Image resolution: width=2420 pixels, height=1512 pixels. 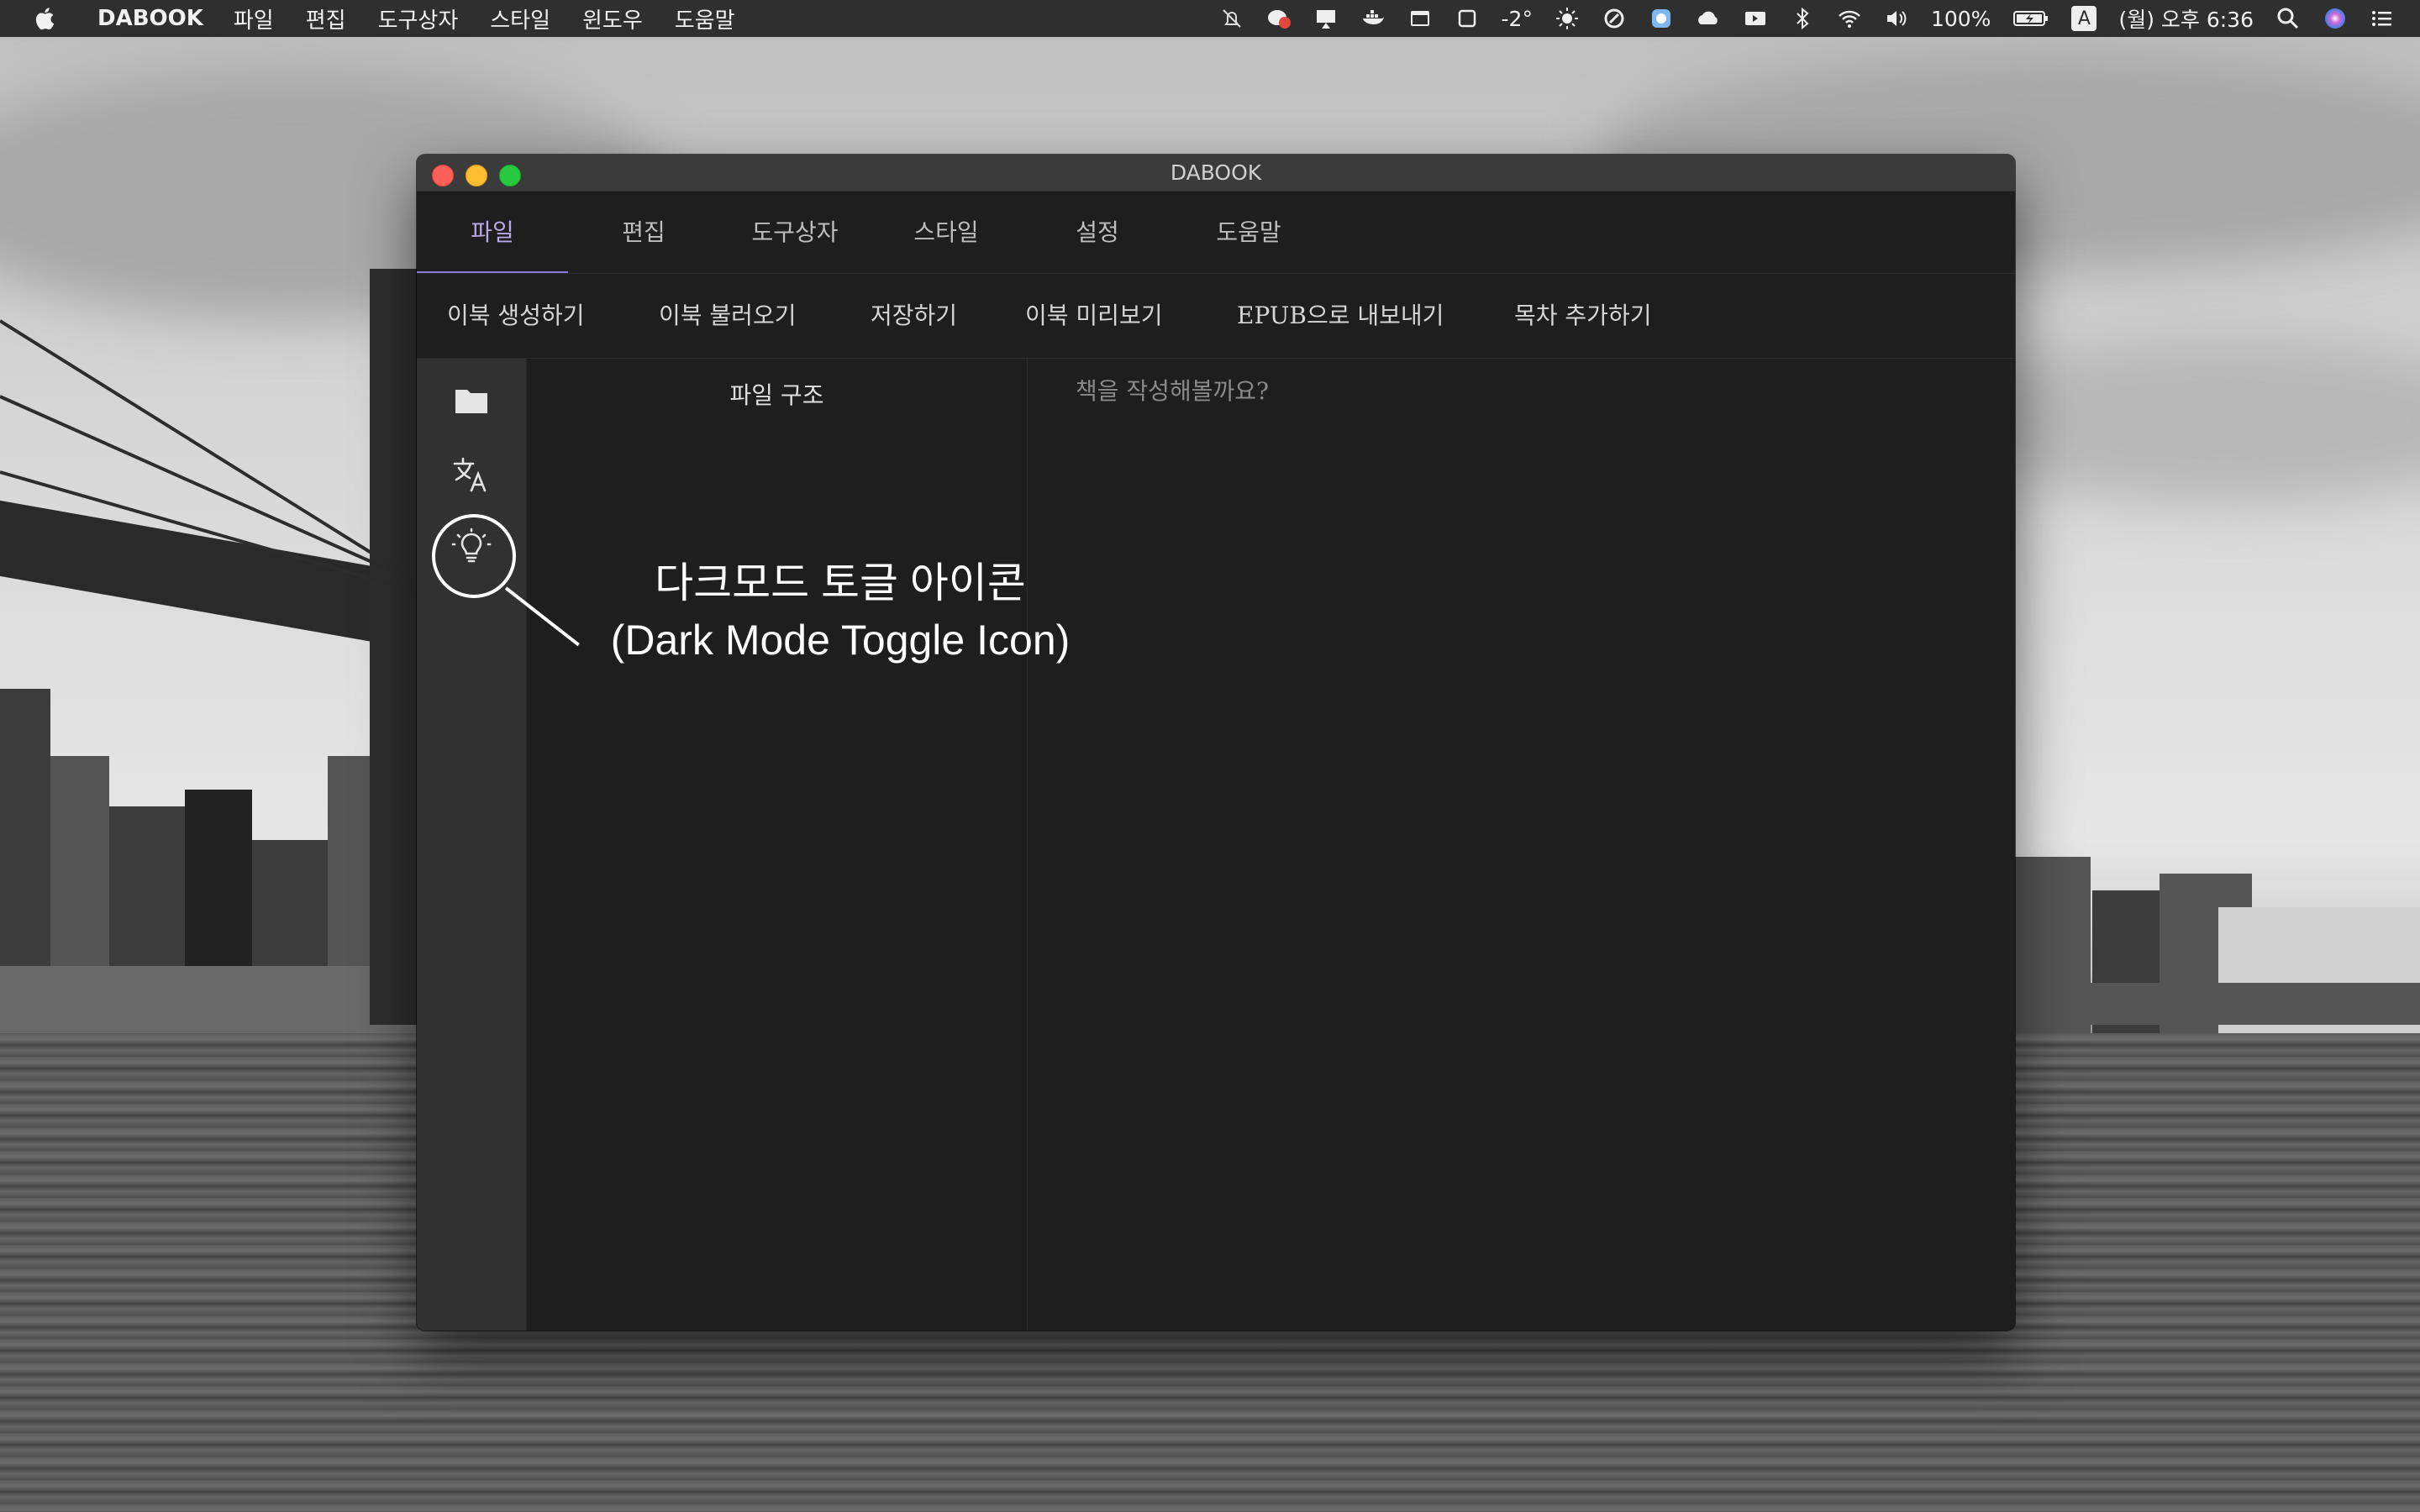 What do you see at coordinates (471, 400) in the screenshot?
I see `folder-icon` at bounding box center [471, 400].